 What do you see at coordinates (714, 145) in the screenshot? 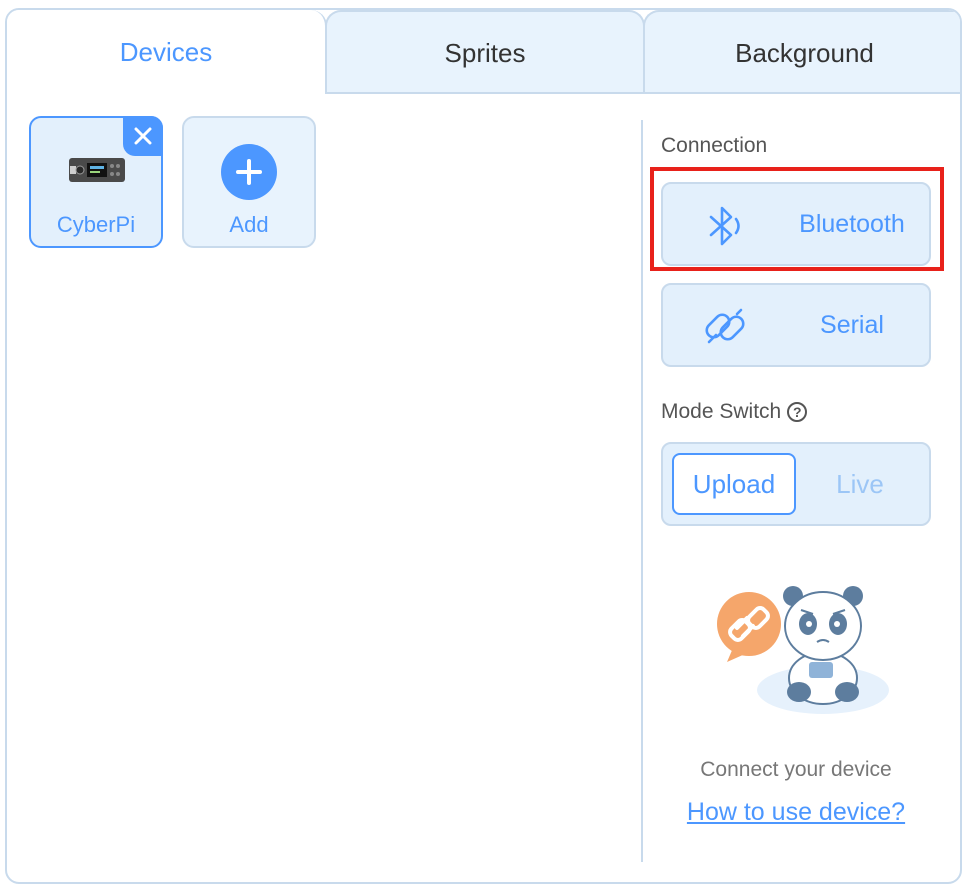
I see `connection-label: Connection` at bounding box center [714, 145].